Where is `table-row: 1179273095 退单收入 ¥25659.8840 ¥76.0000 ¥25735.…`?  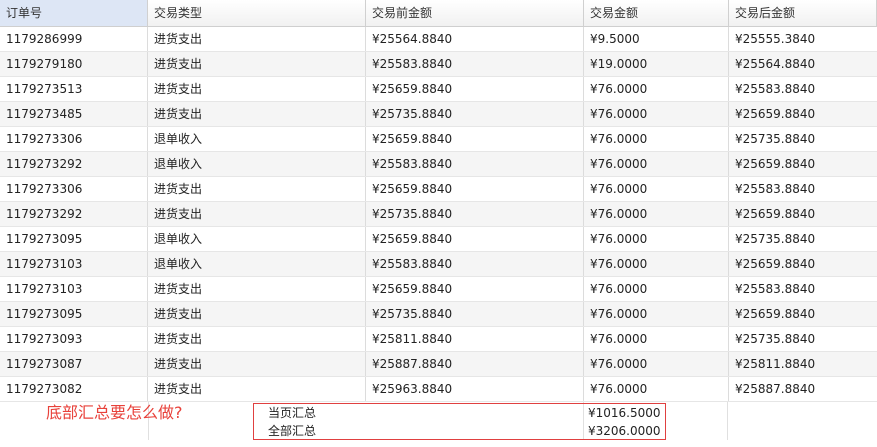
table-row: 1179273095 退单收入 ¥25659.8840 ¥76.0000 ¥25735.… is located at coordinates (438, 239).